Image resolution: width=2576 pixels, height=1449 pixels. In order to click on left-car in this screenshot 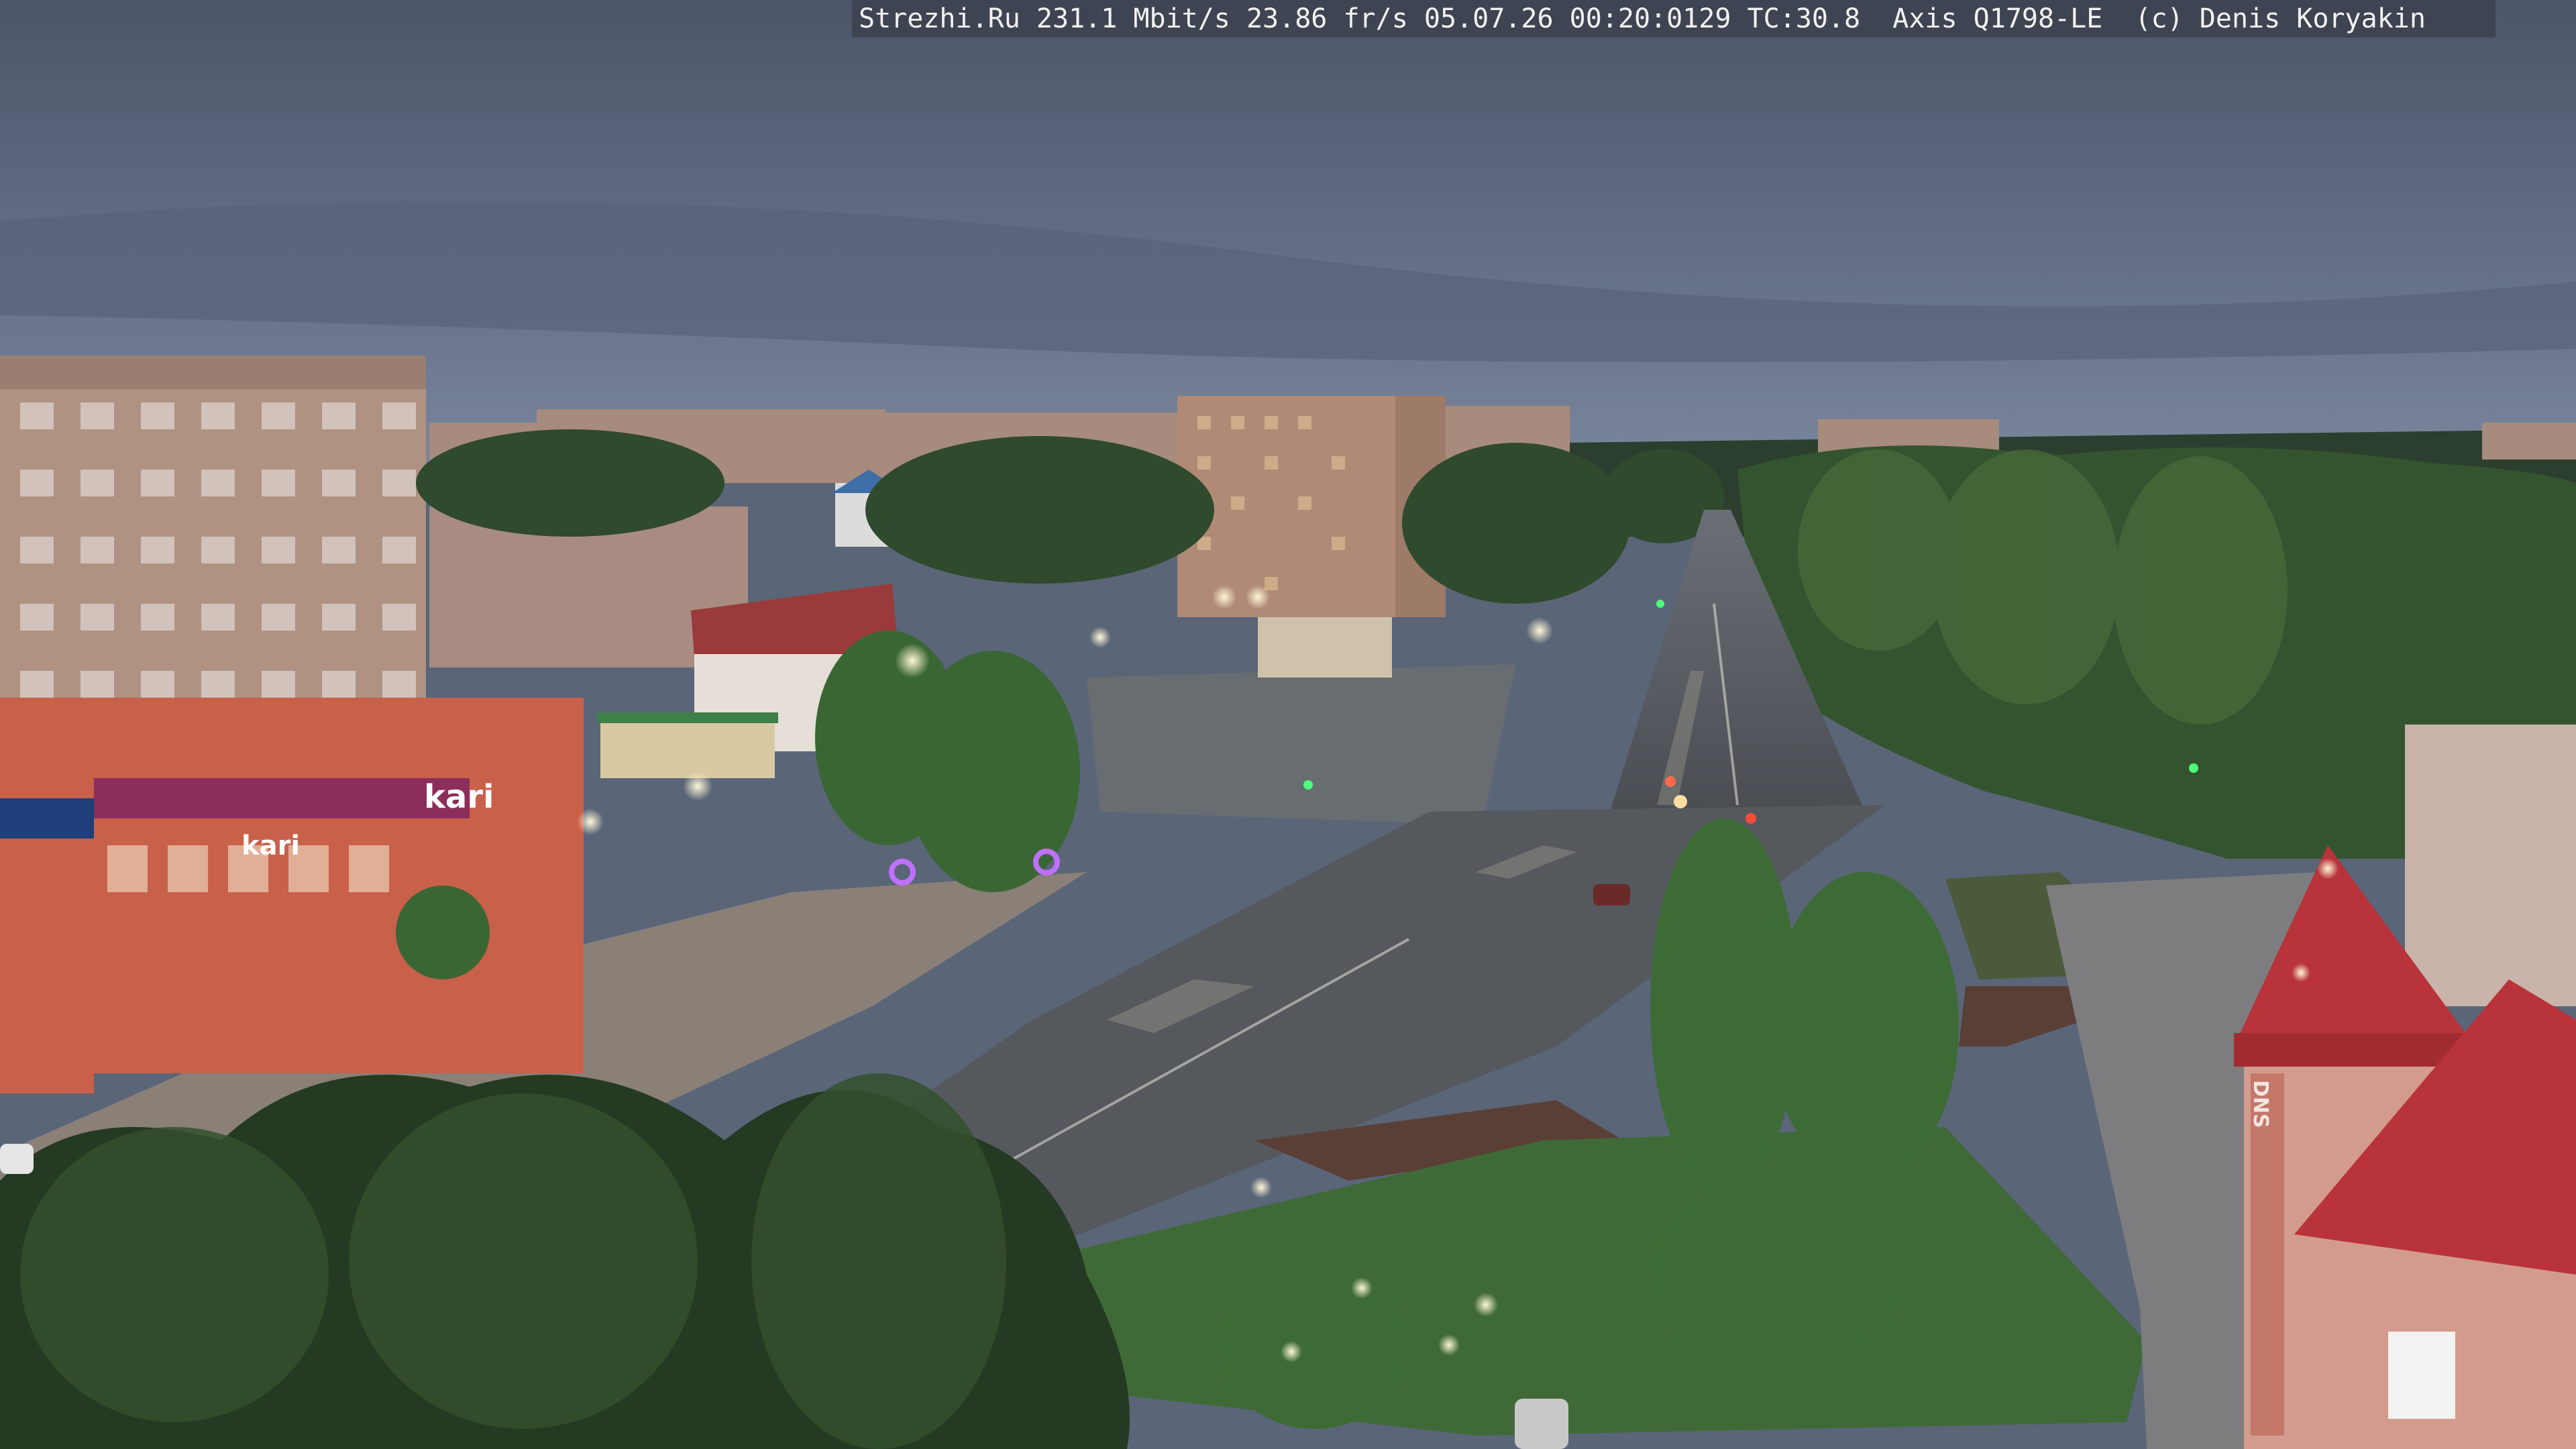, I will do `click(17, 1159)`.